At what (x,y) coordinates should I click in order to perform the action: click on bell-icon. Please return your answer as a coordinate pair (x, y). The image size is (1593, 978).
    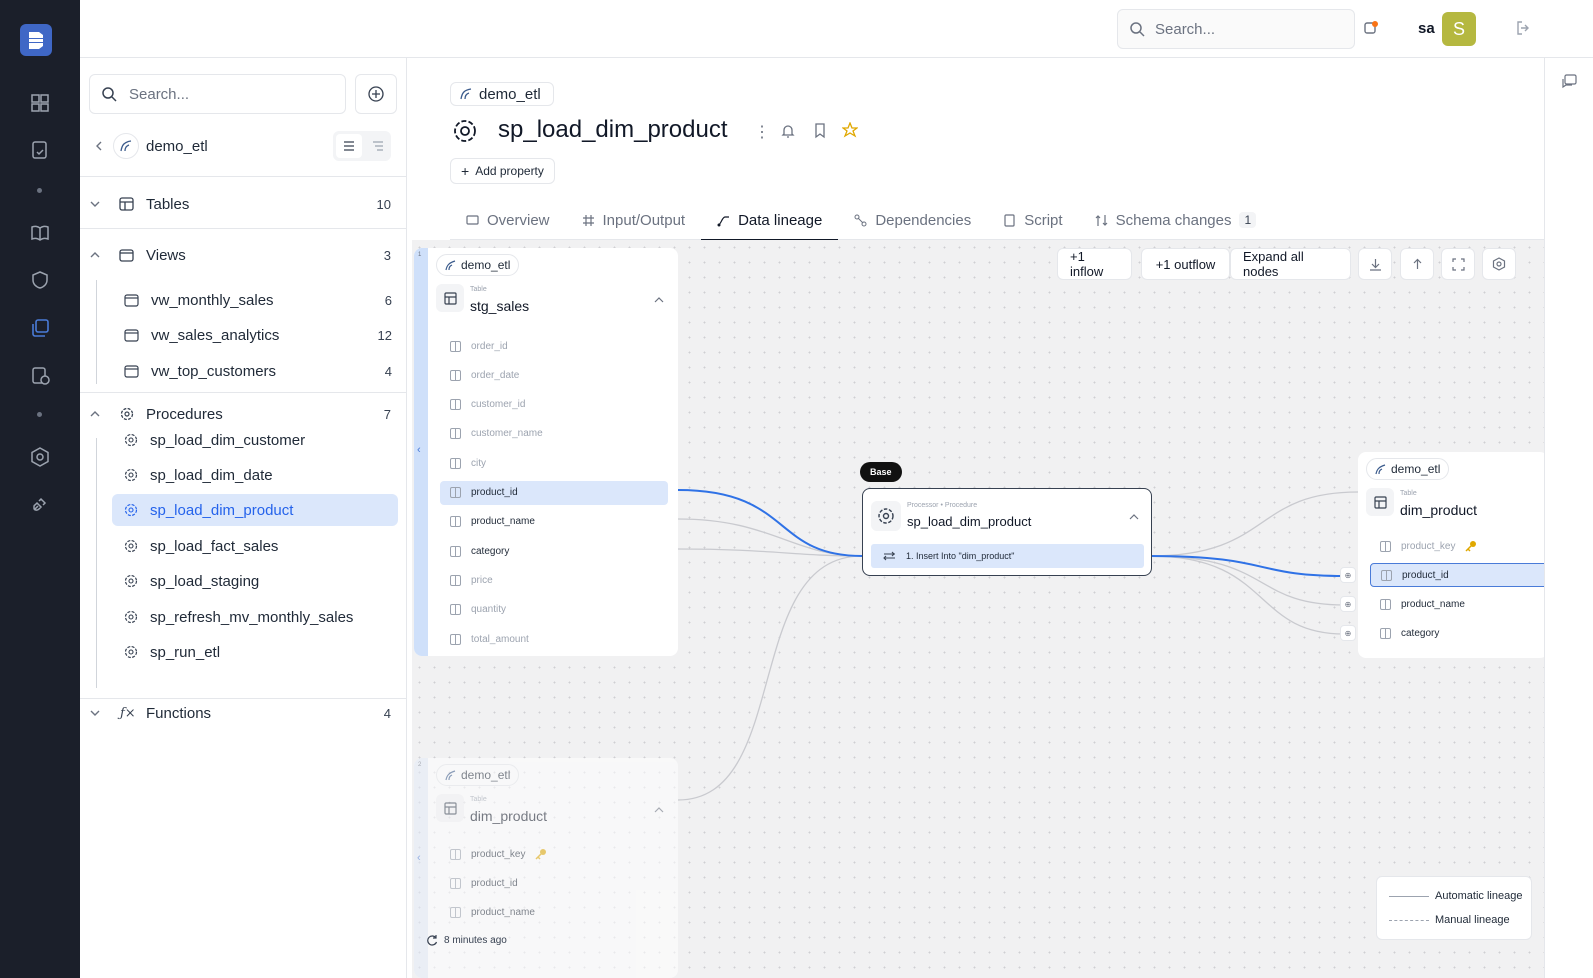
    Looking at the image, I should click on (788, 131).